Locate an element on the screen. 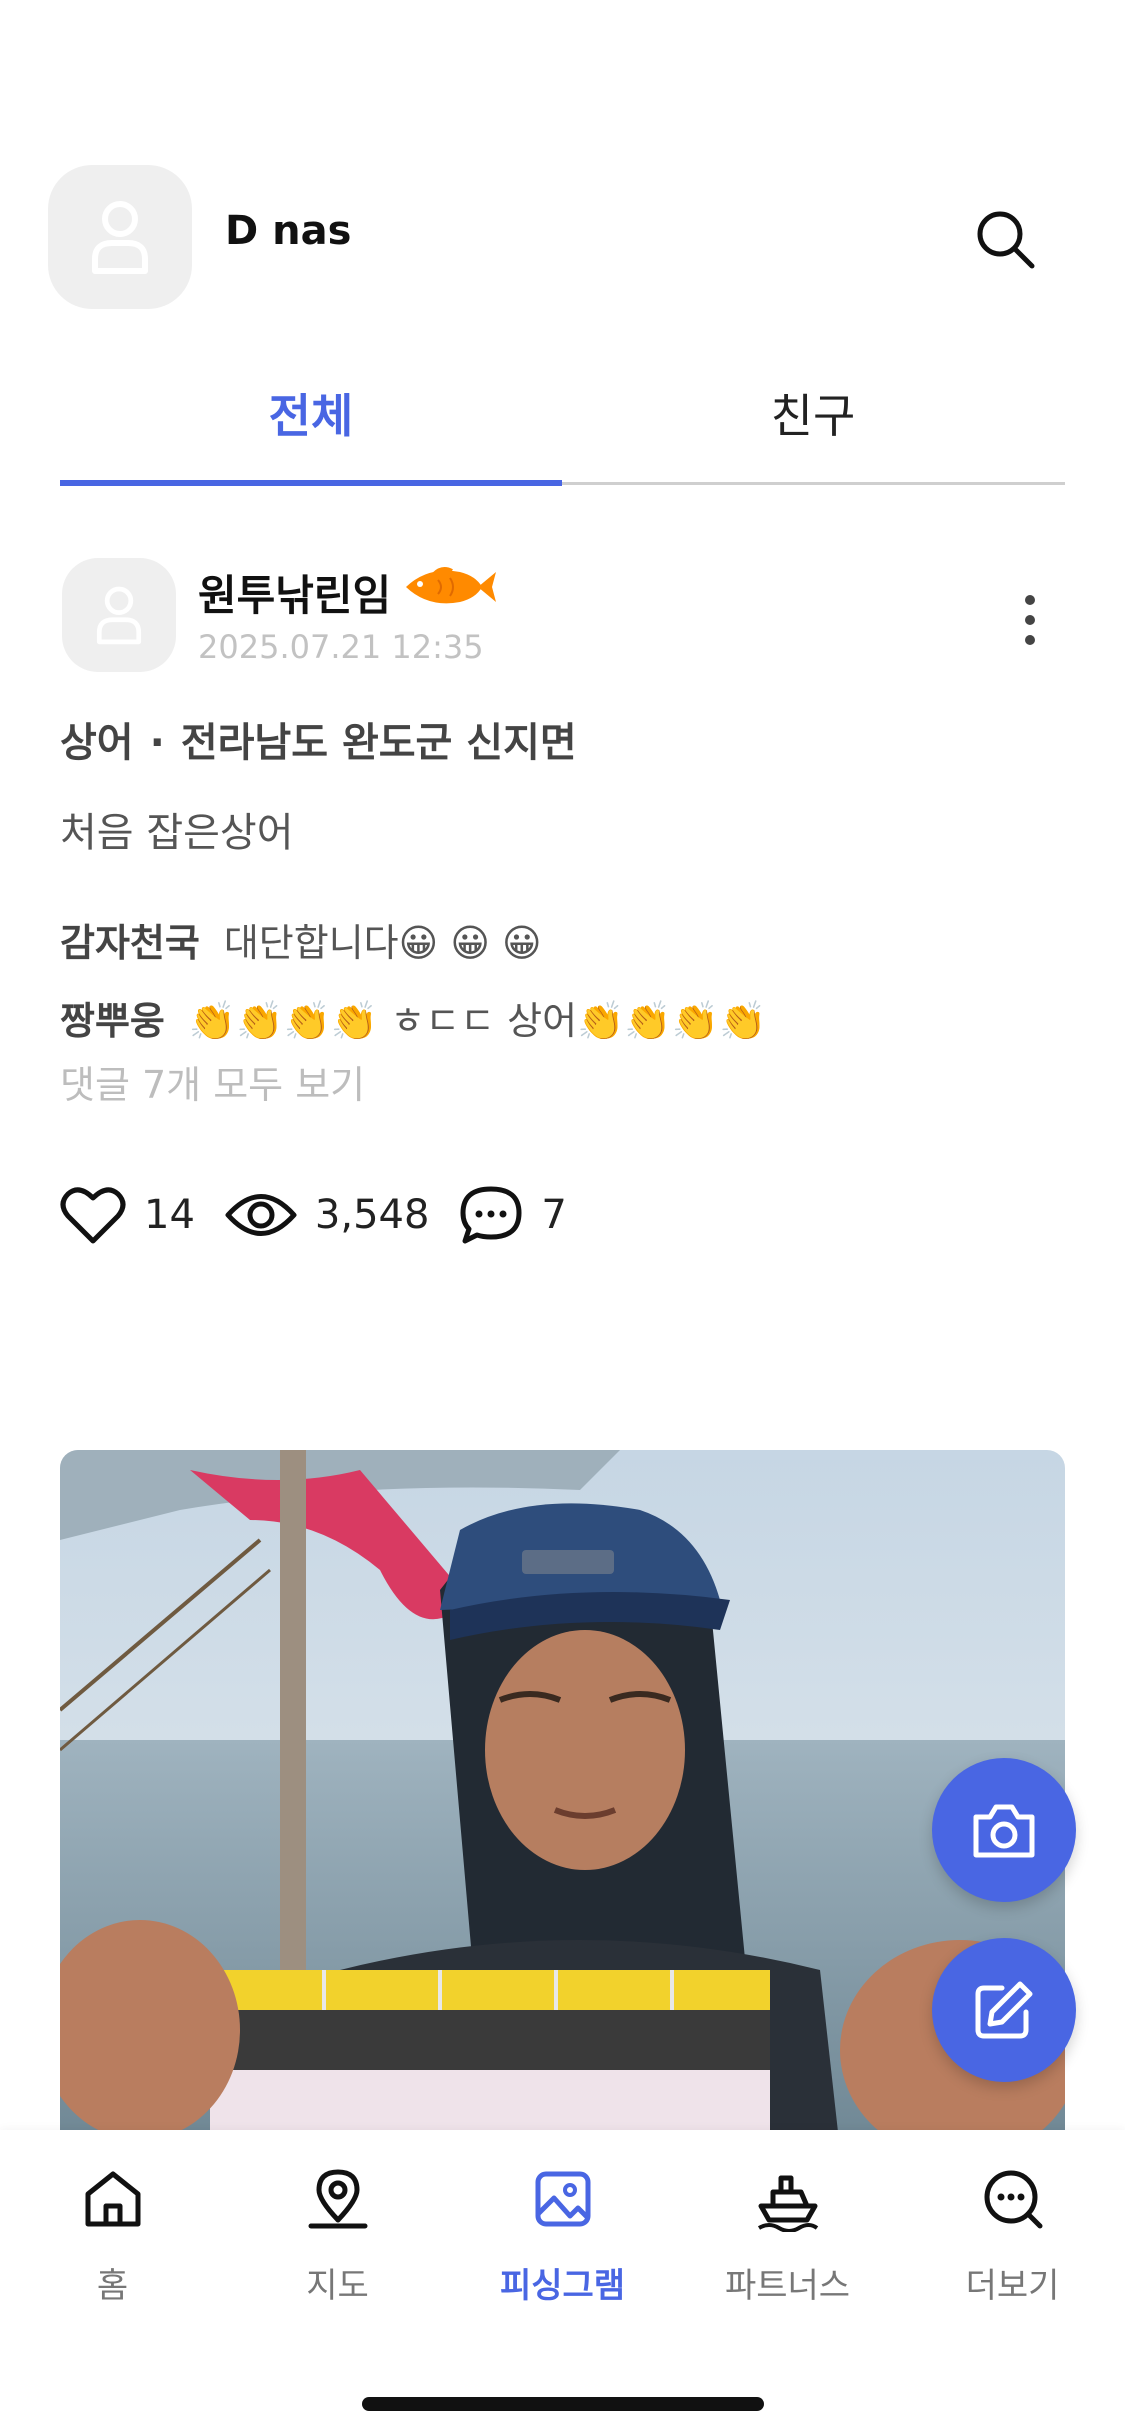 The width and height of the screenshot is (1125, 2436). speech-bubble-icon is located at coordinates (491, 1215).